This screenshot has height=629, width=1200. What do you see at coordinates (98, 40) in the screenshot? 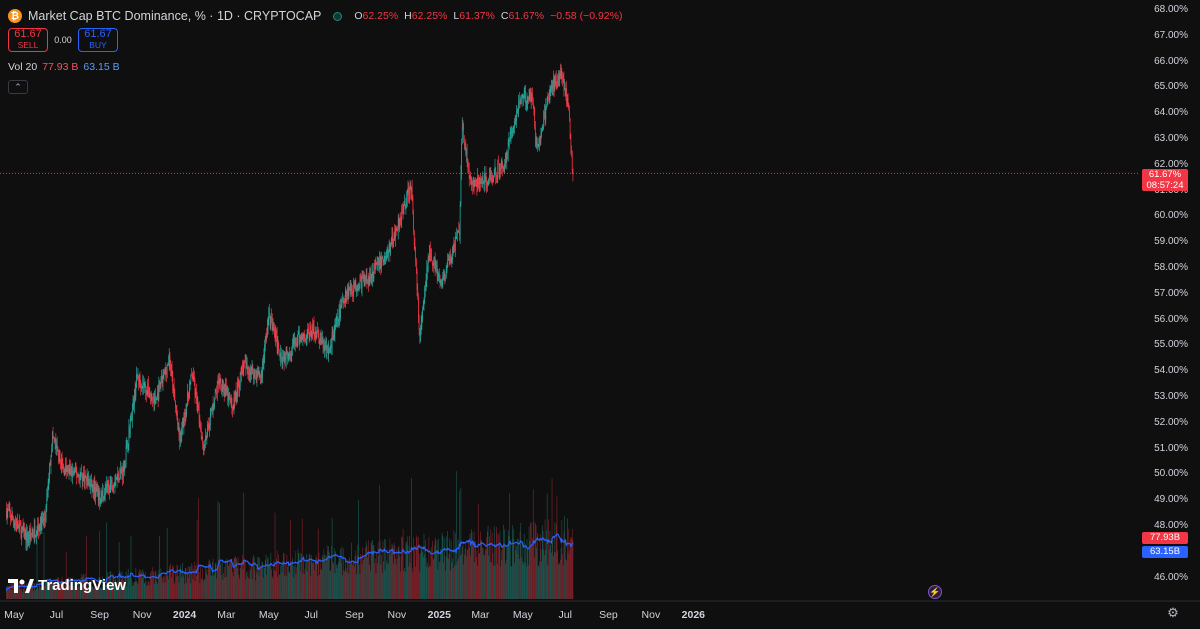
I see `buy-button: 61.67 BUY` at bounding box center [98, 40].